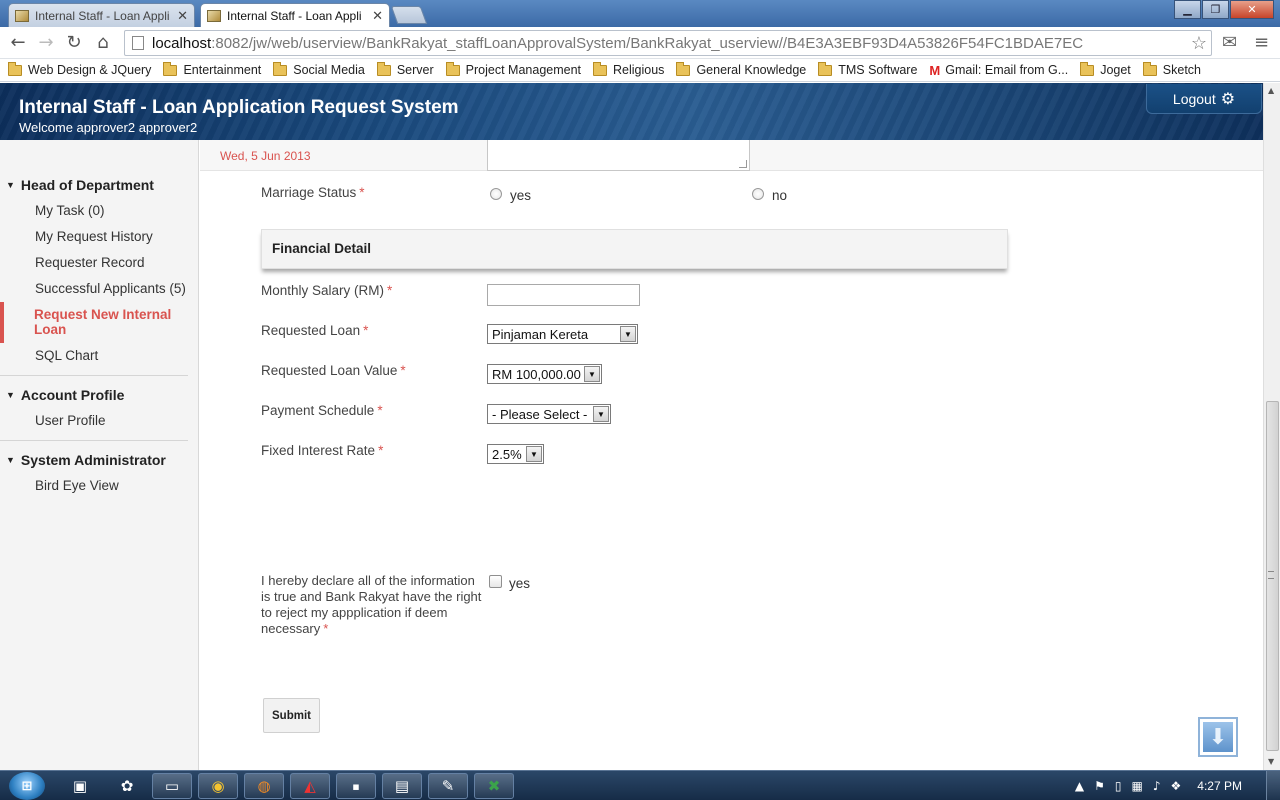 This screenshot has height=800, width=1280. I want to click on explorer-libraries-icon: ▣, so click(80, 786).